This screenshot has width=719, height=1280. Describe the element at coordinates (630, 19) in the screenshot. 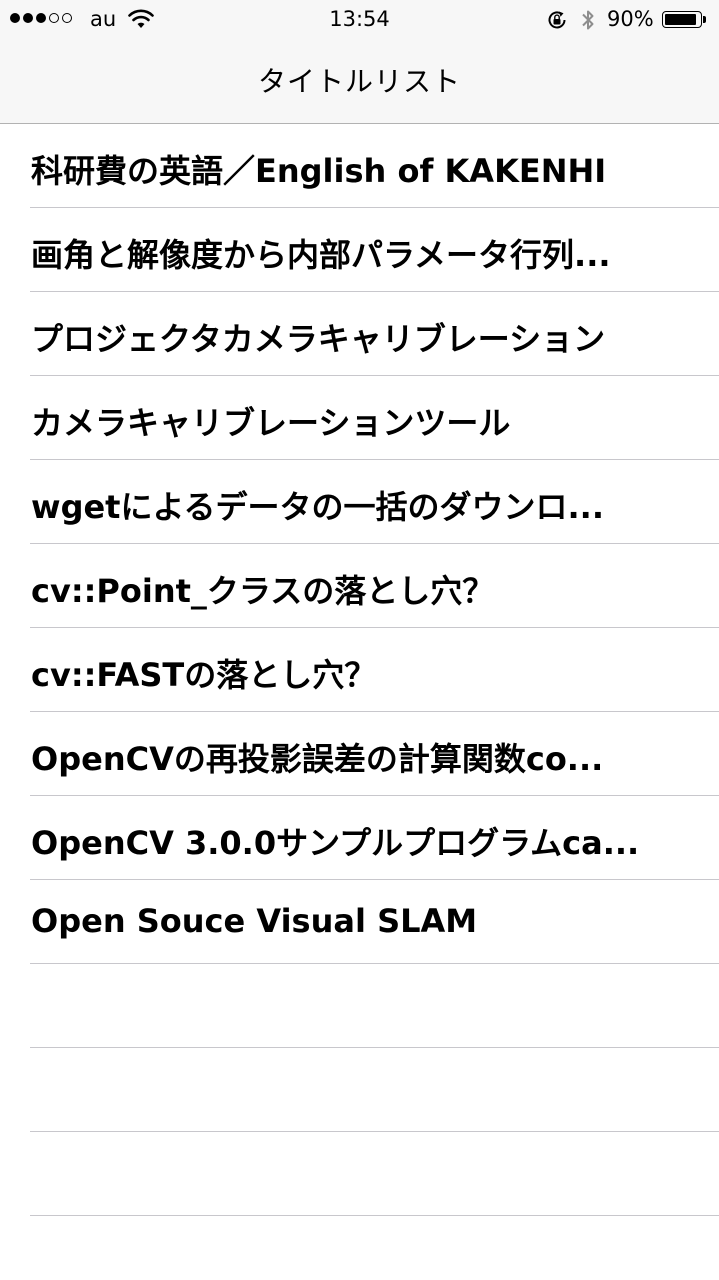

I see `battery-percentage: 90%` at that location.